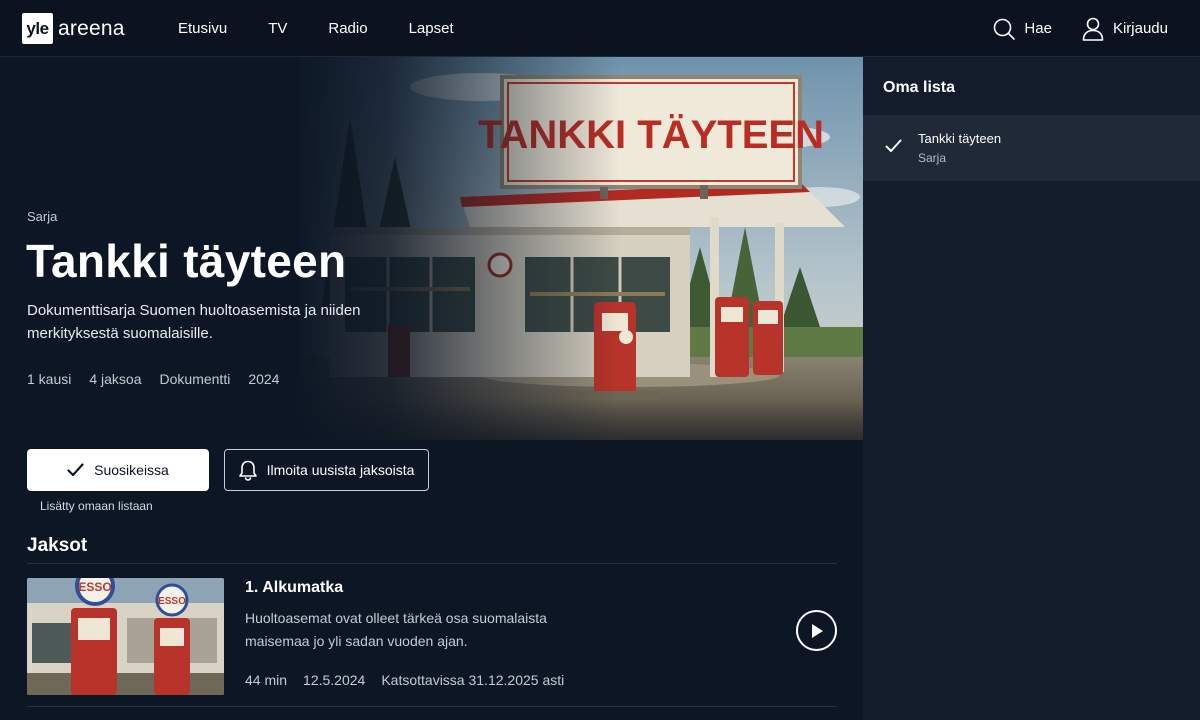  I want to click on my-list-item-subtitle: Sarja, so click(932, 158).